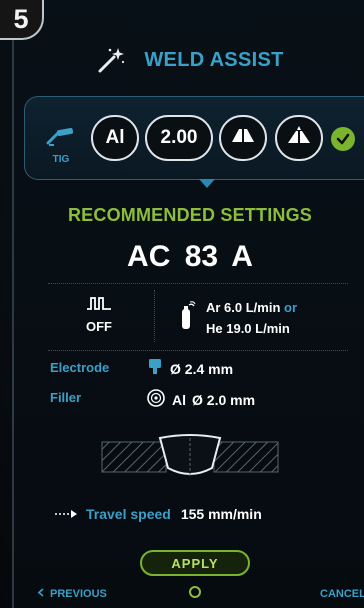  I want to click on electrode-row: Ø 2.4 mm, so click(189, 368).